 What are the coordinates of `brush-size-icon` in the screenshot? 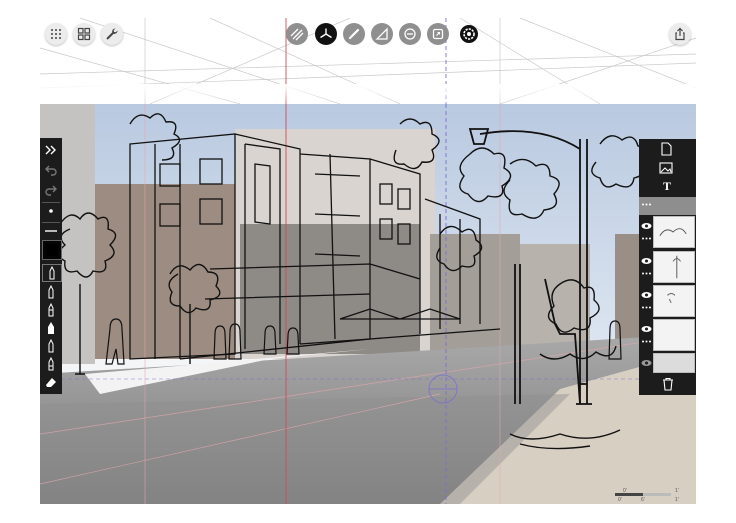 It's located at (51, 211).